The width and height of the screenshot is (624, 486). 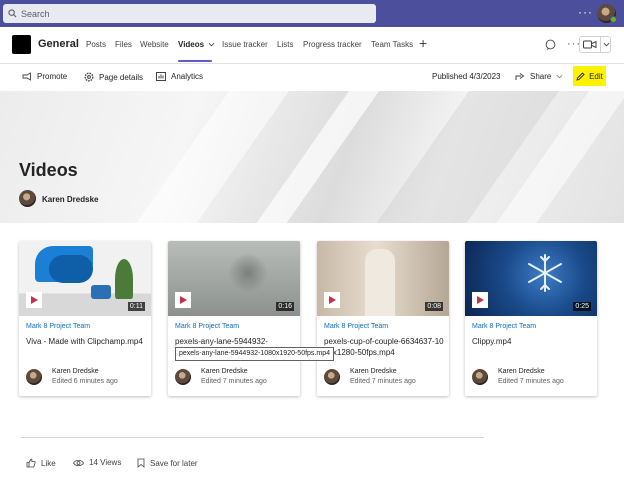 I want to click on video-thumbnail: 0:08, so click(x=383, y=278).